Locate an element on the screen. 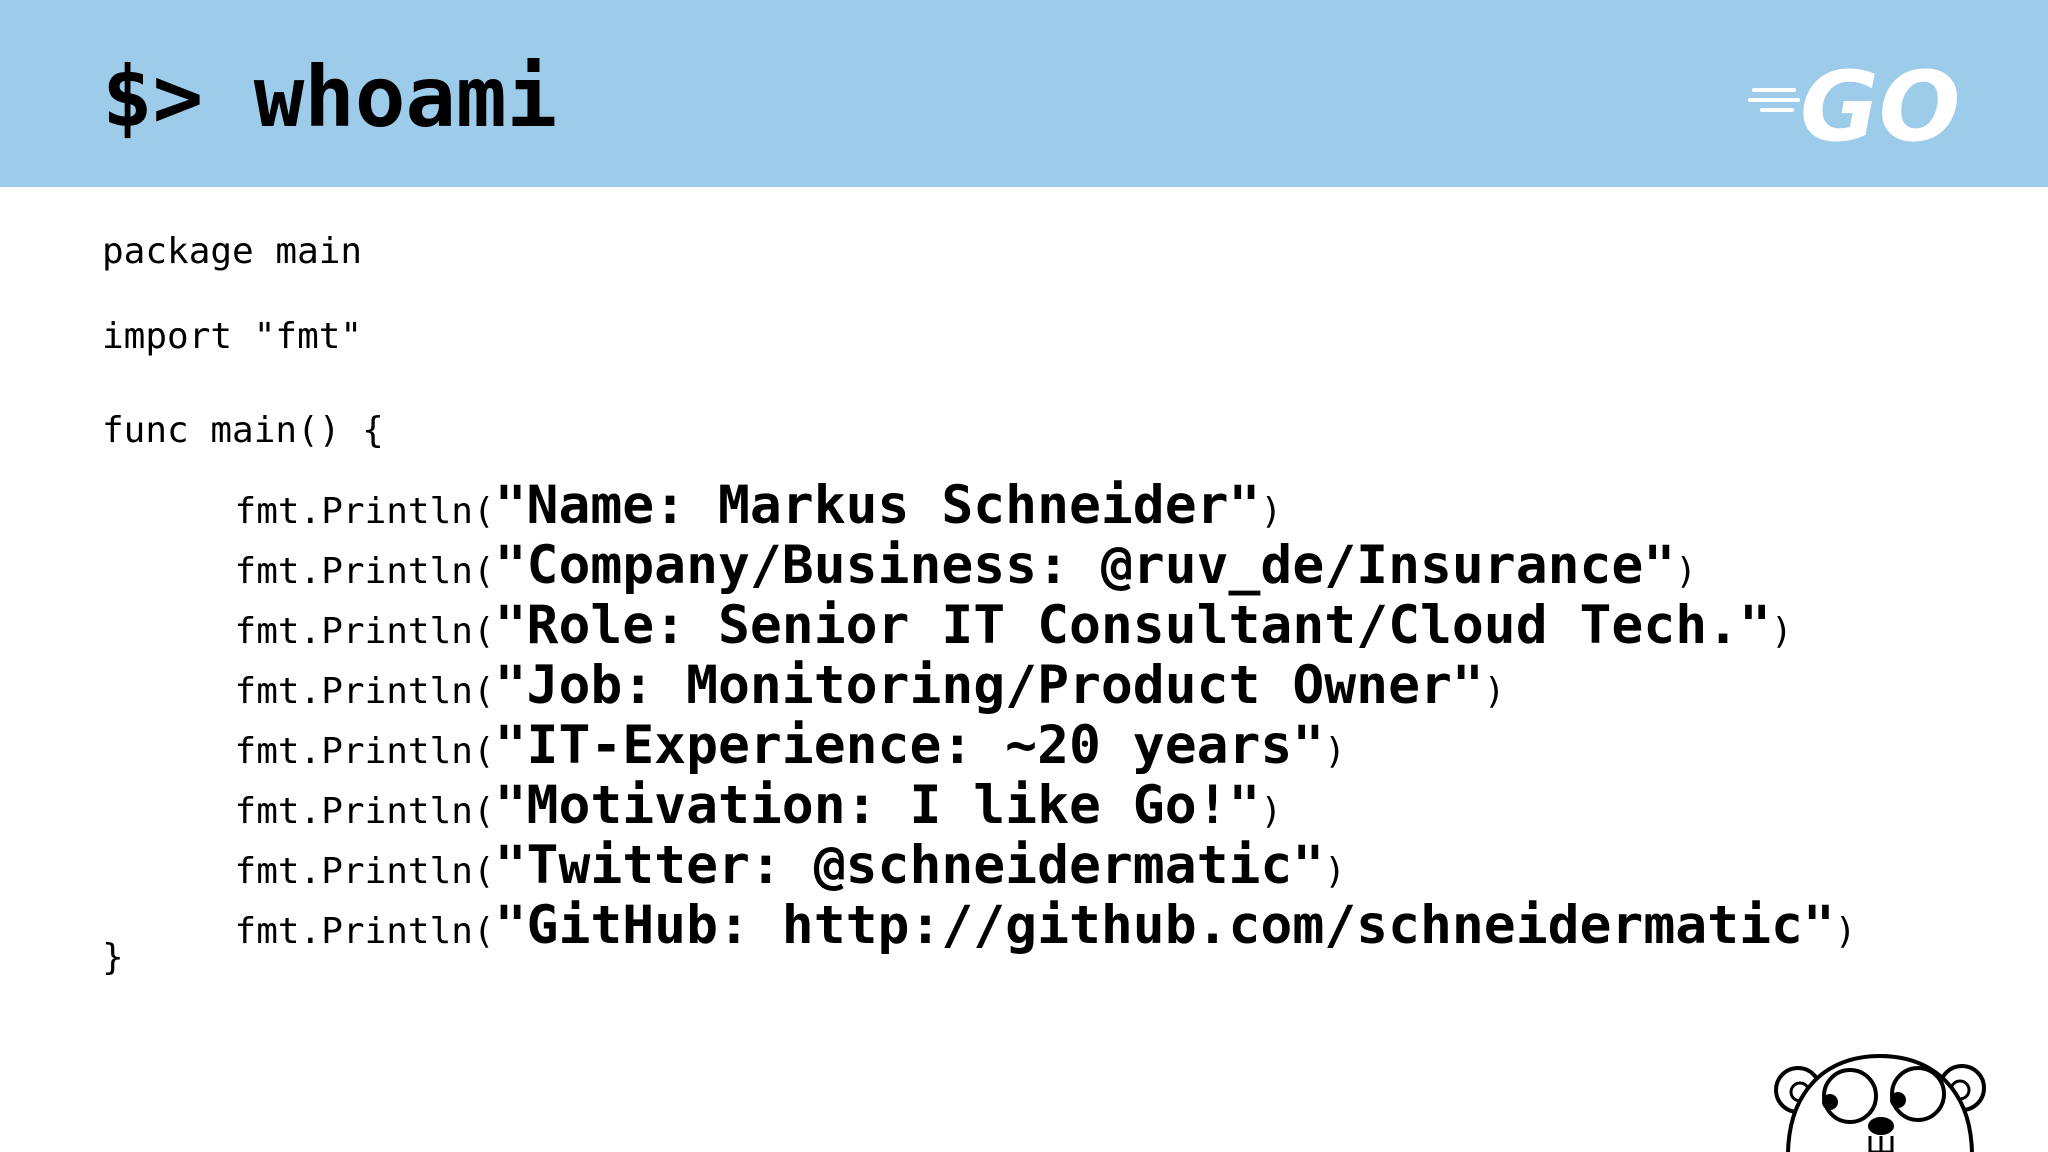  code-print-line: fmt.Println("IT-Experience: ~20 years") is located at coordinates (771, 736).